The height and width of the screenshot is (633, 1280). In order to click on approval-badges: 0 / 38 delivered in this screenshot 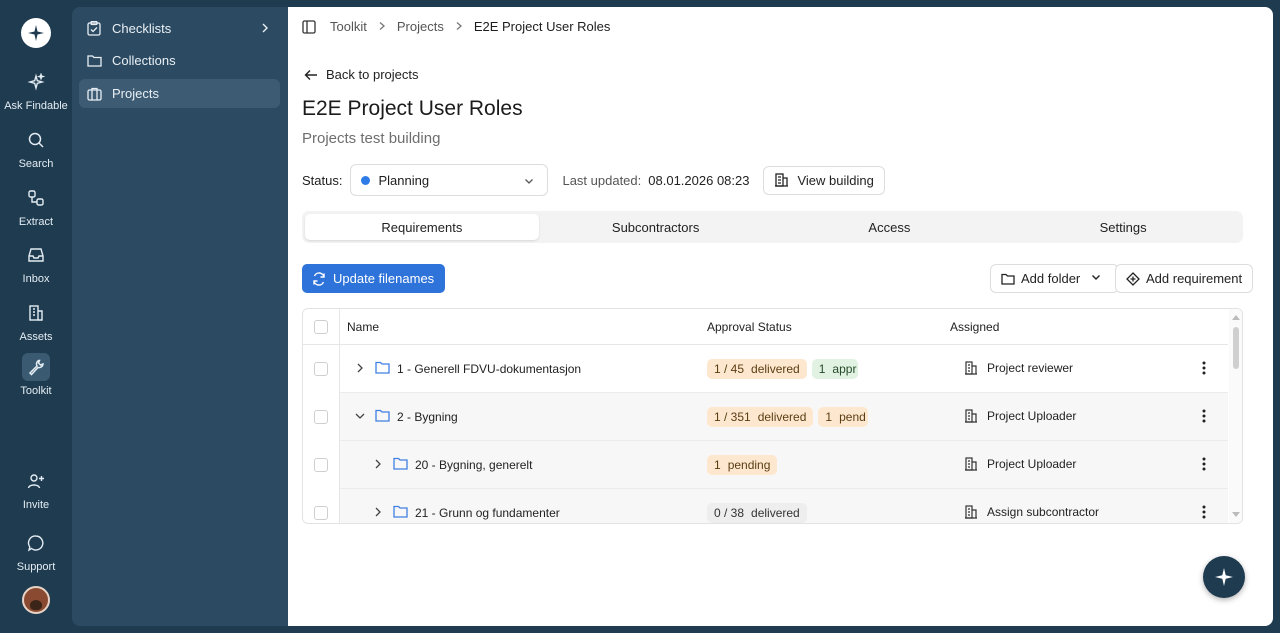, I will do `click(759, 513)`.